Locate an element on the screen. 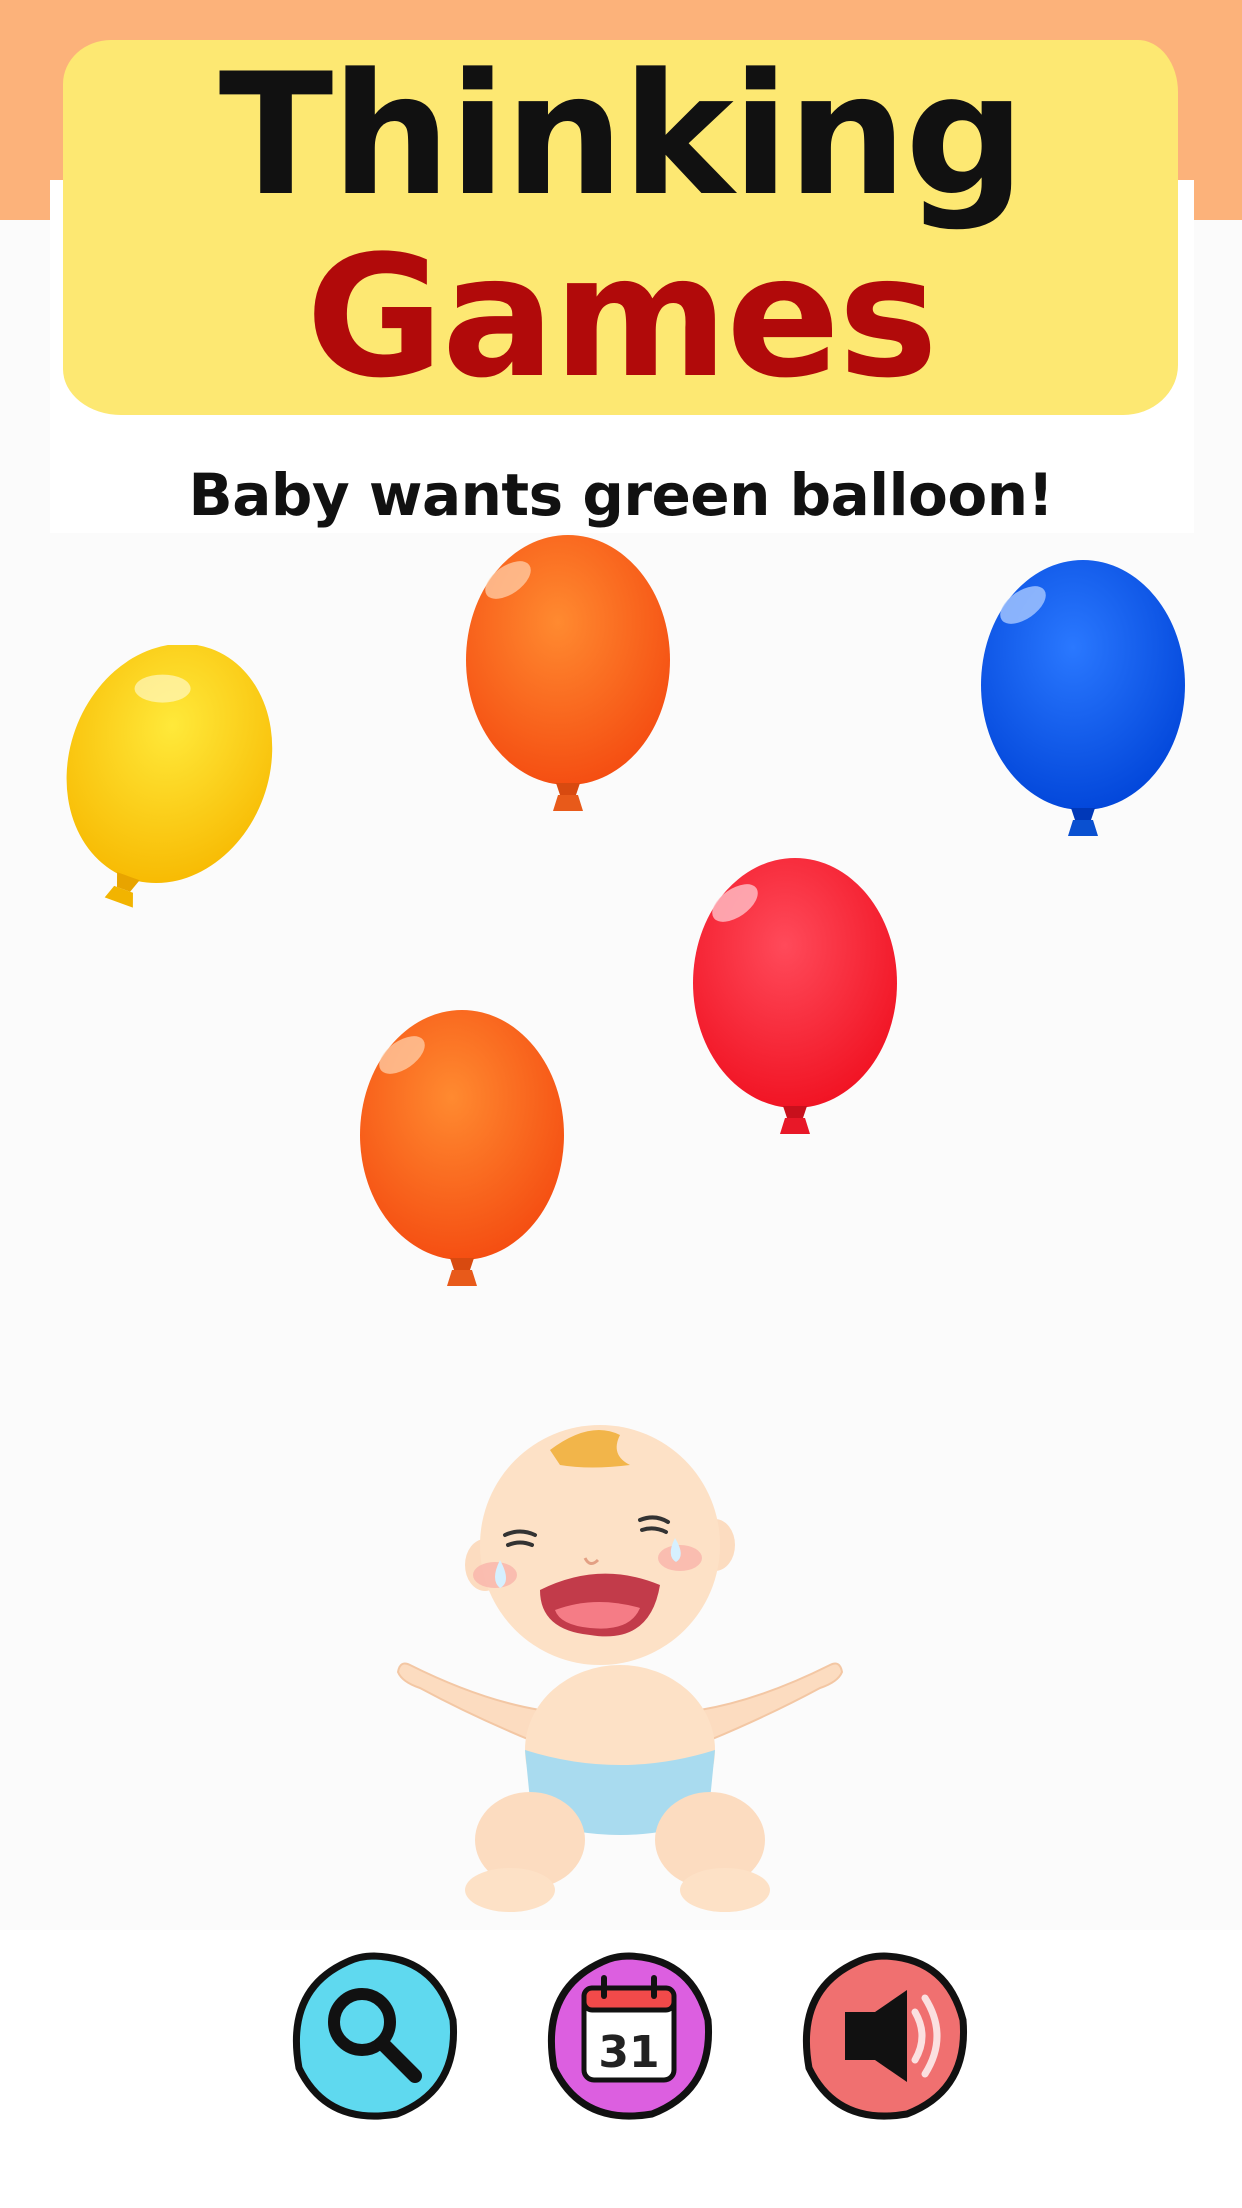 The width and height of the screenshot is (1242, 2208). title-thinking: Thinking is located at coordinates (622, 135).